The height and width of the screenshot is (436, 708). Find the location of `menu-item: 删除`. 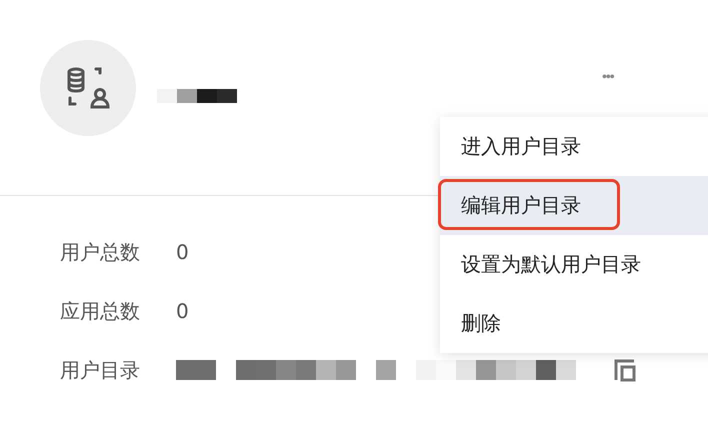

menu-item: 删除 is located at coordinates (574, 323).